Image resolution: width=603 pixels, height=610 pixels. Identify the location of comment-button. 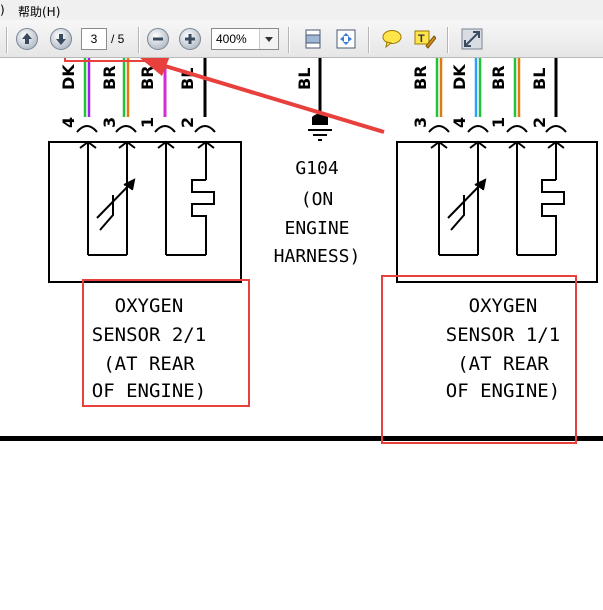
(392, 39).